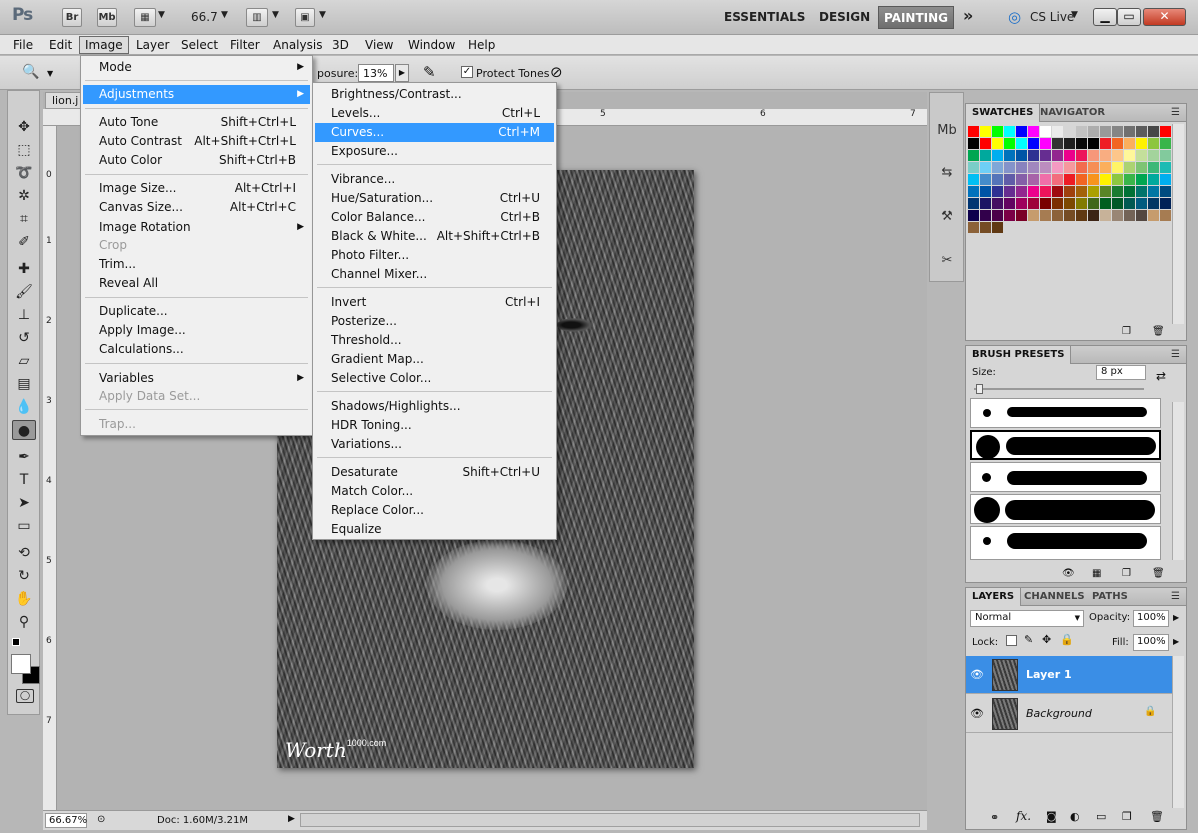  I want to click on arrange-documents-icon: ▥, so click(257, 17).